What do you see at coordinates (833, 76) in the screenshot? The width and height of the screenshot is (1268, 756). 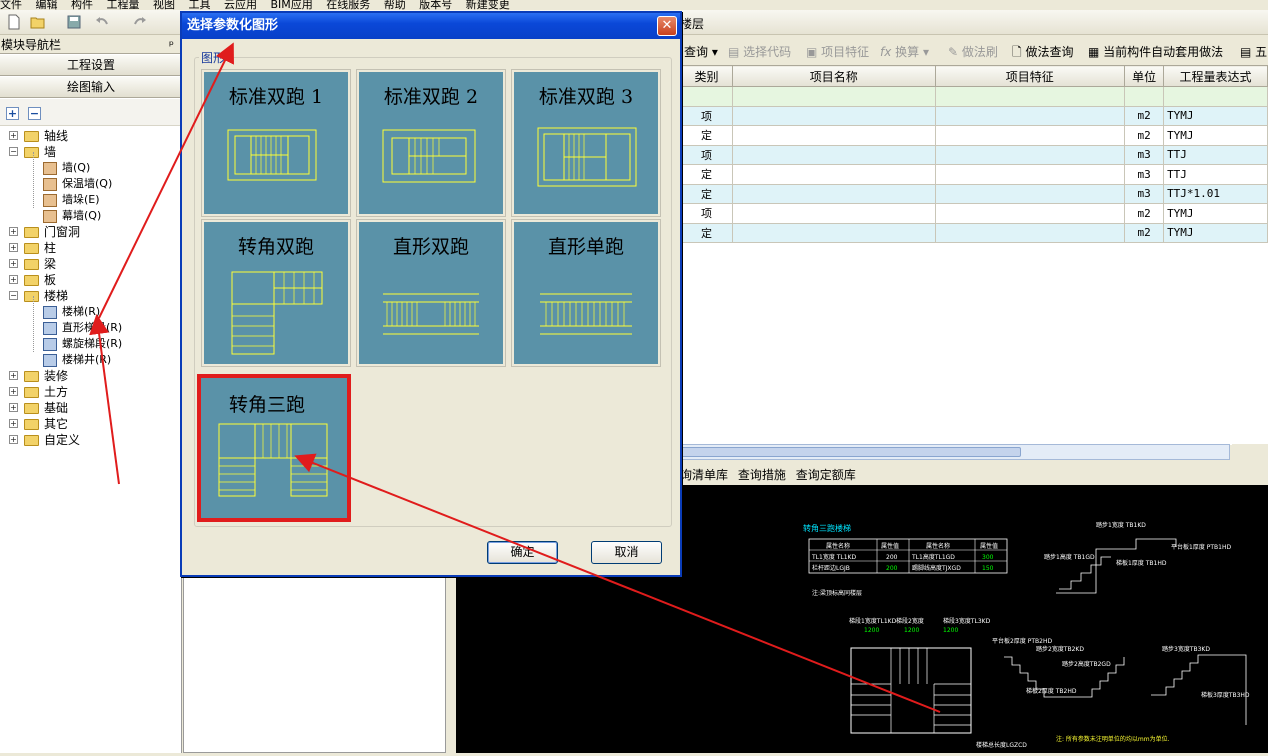 I see `col-header-name: 项目名称` at bounding box center [833, 76].